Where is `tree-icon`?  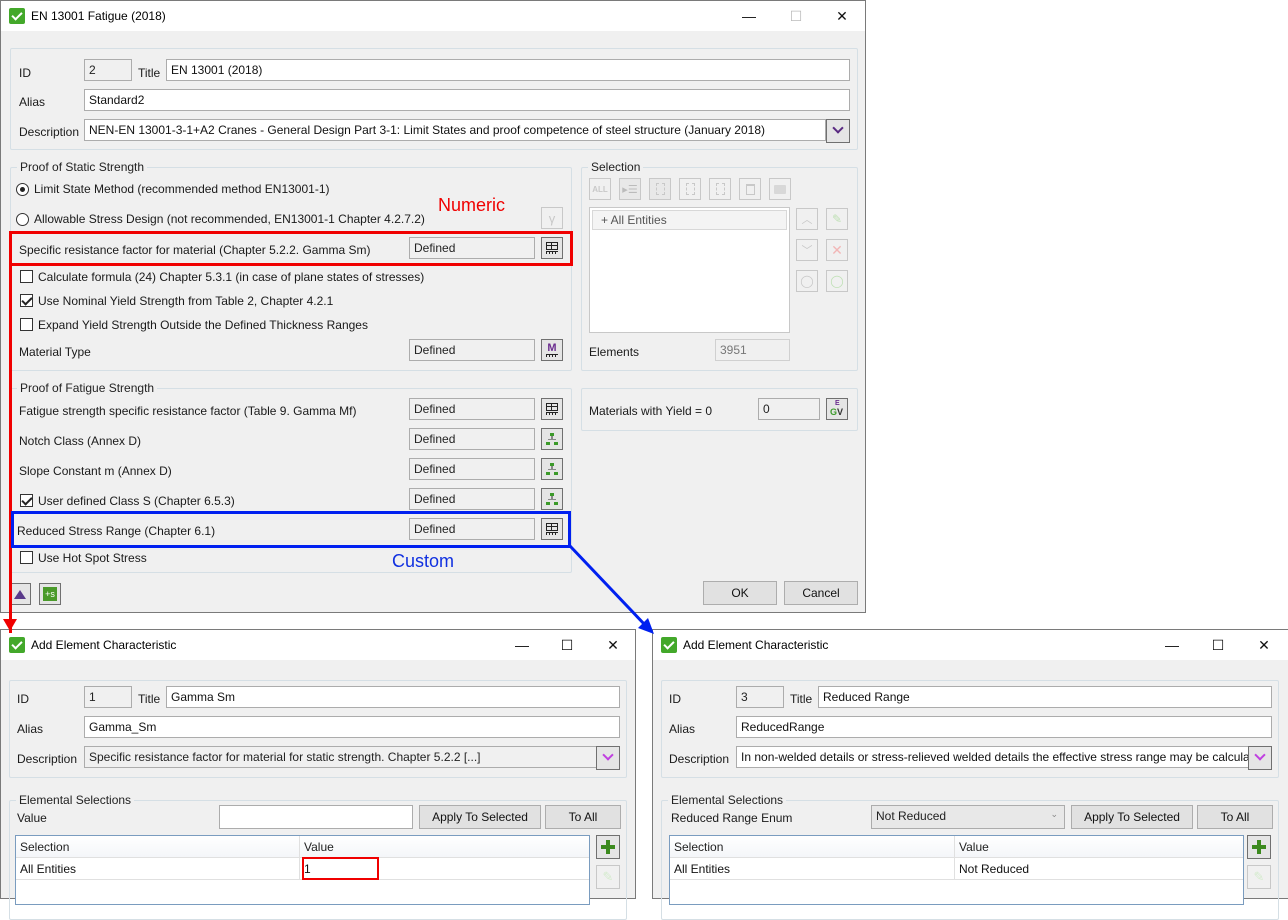
tree-icon is located at coordinates (552, 499).